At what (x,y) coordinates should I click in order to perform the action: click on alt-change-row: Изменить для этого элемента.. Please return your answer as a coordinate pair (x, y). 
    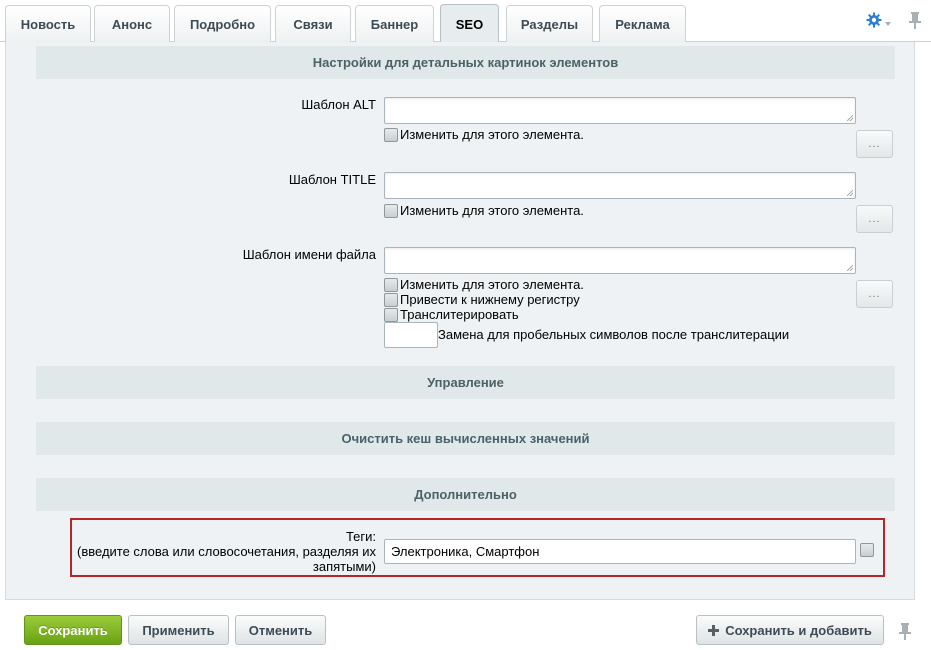
    Looking at the image, I should click on (484, 134).